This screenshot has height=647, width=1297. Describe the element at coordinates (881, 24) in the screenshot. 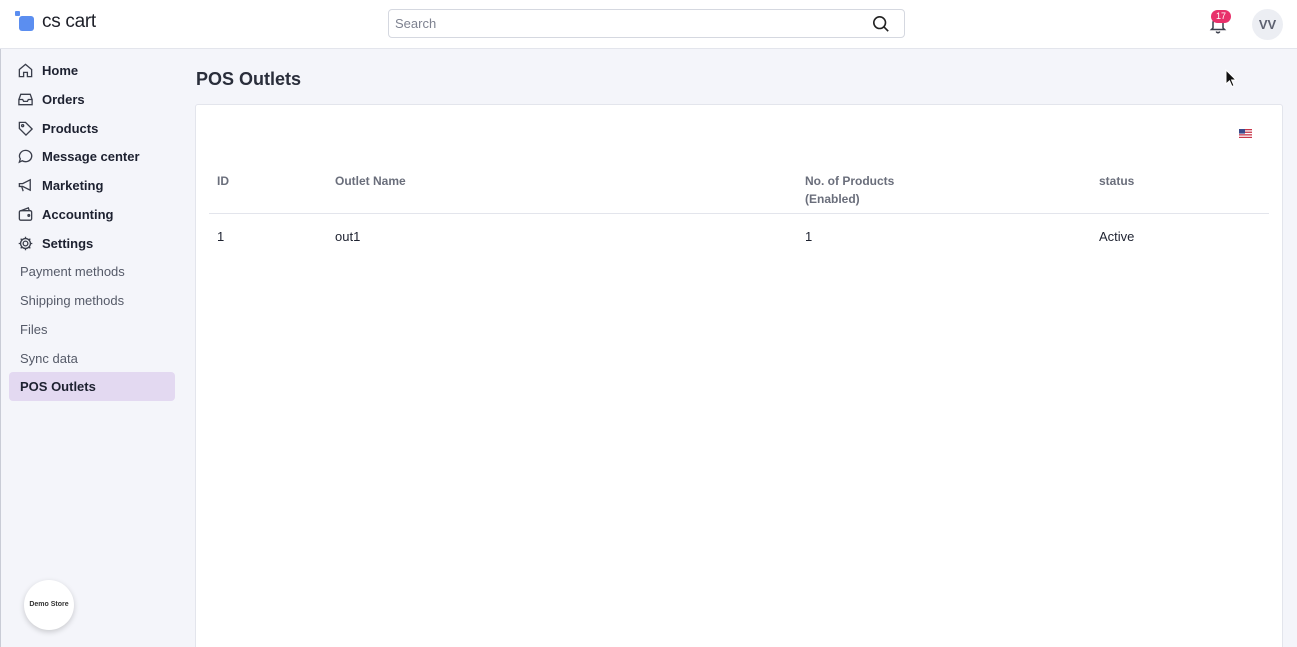

I see `search-icon` at that location.